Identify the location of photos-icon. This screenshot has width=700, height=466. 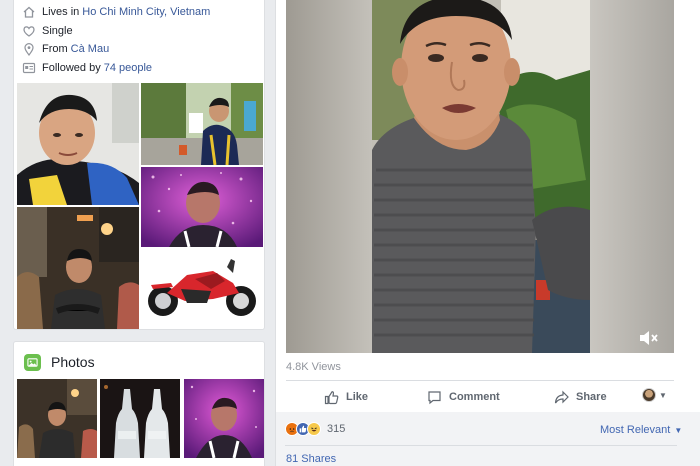
(32, 362).